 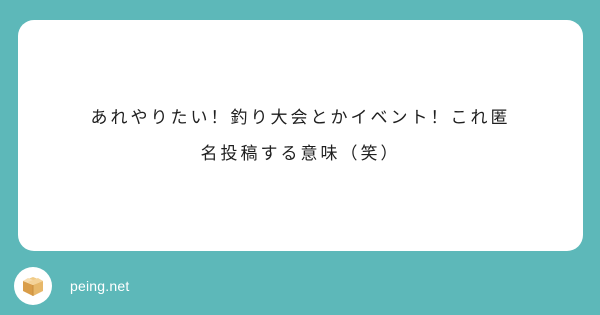 I want to click on brand-link: peing.net, so click(x=99, y=286).